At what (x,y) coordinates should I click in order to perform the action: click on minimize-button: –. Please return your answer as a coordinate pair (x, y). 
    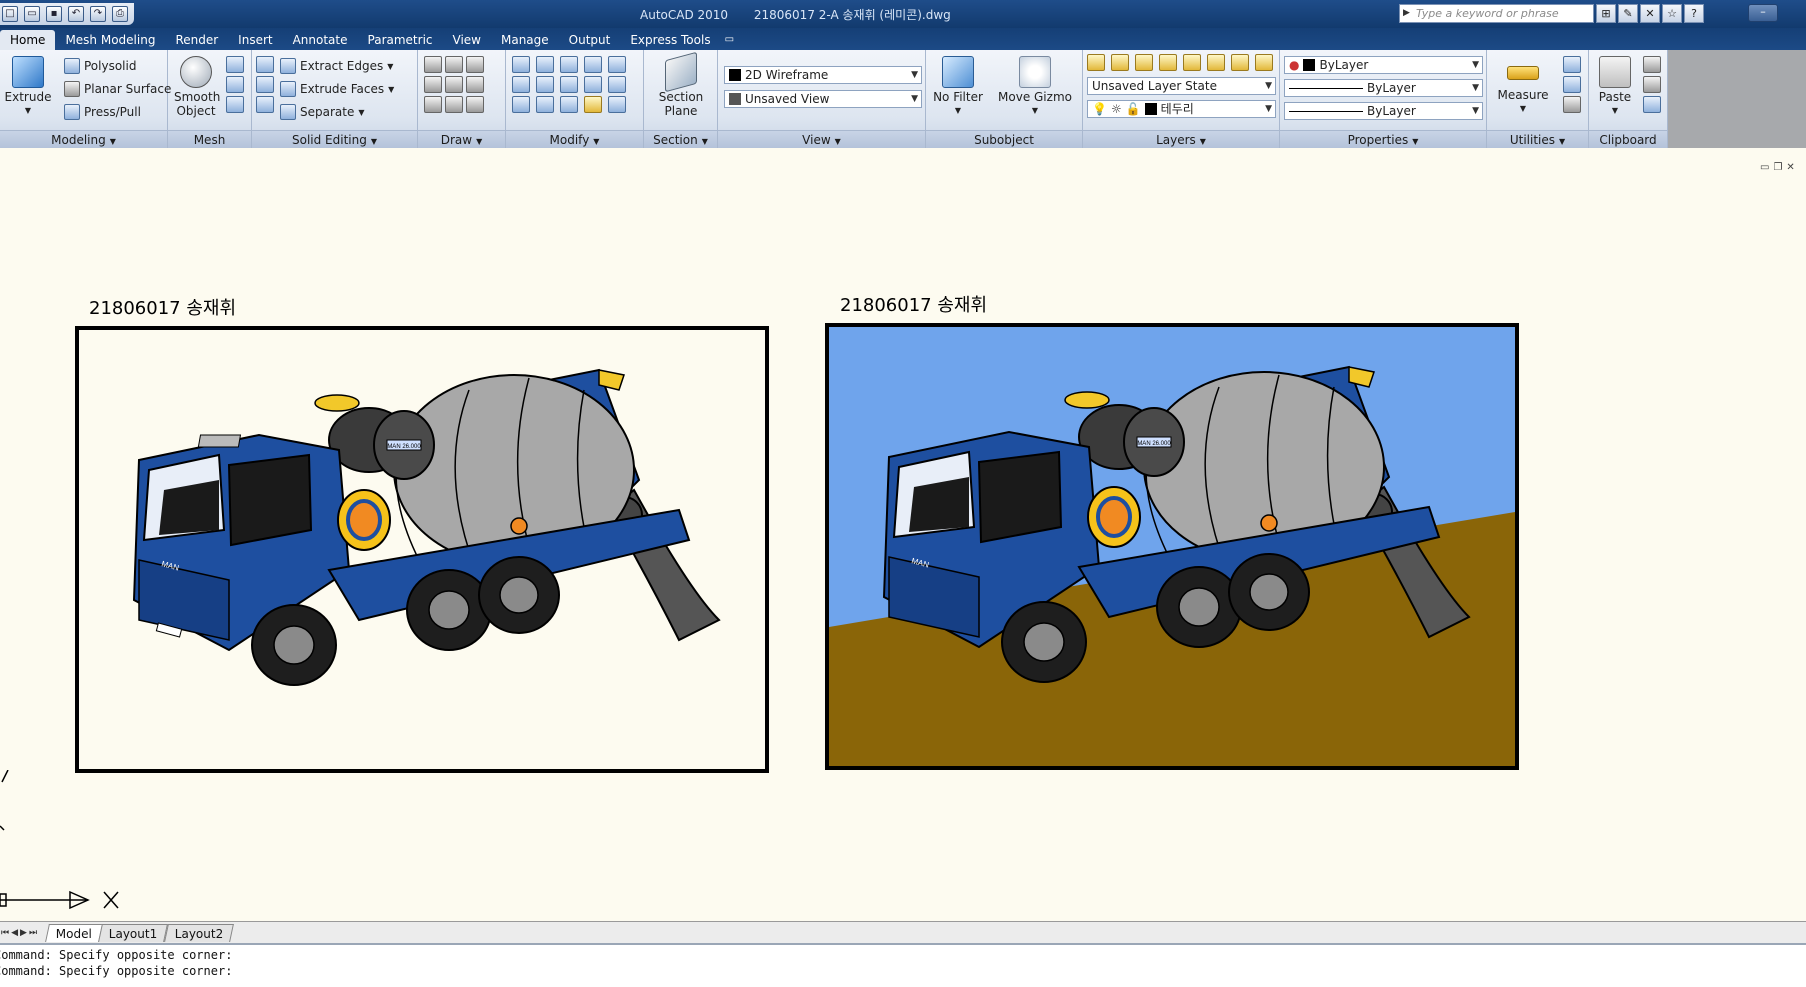
    Looking at the image, I should click on (1763, 13).